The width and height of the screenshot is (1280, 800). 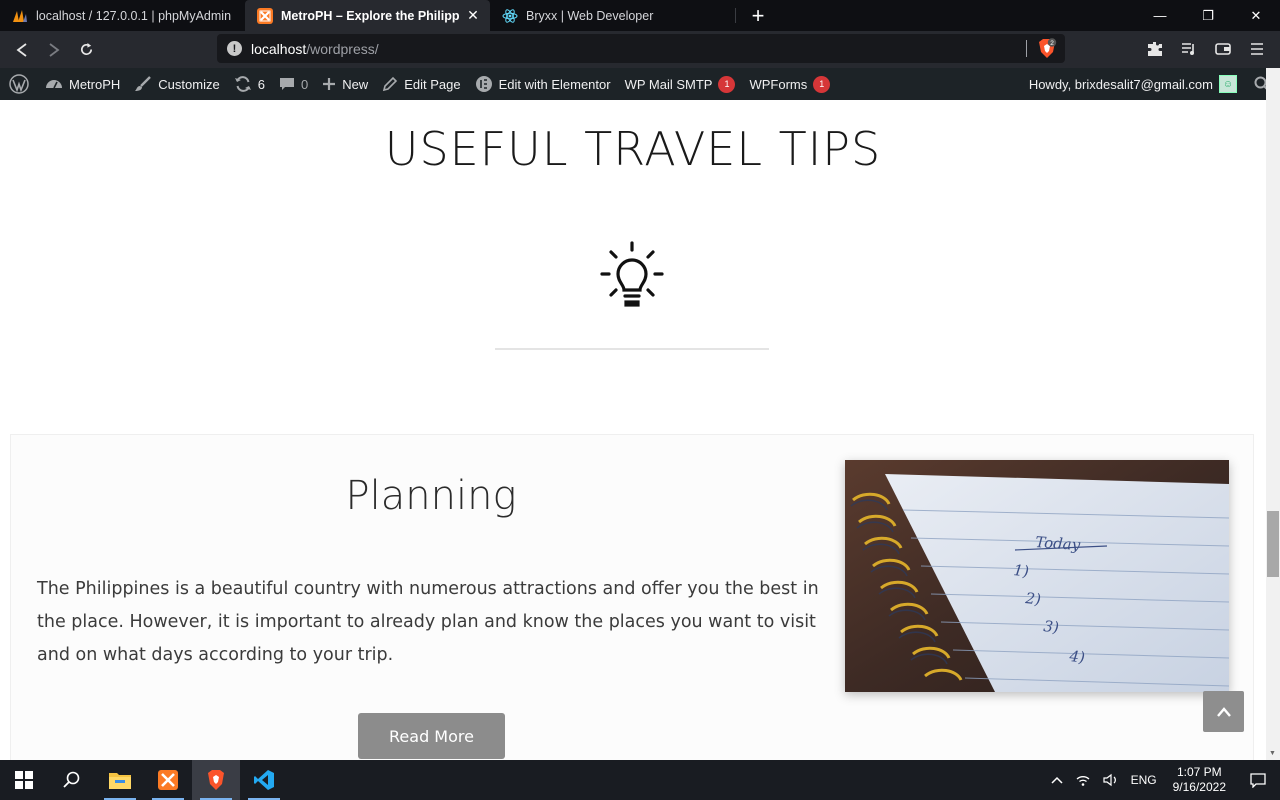 I want to click on menu-icon, so click(x=1257, y=49).